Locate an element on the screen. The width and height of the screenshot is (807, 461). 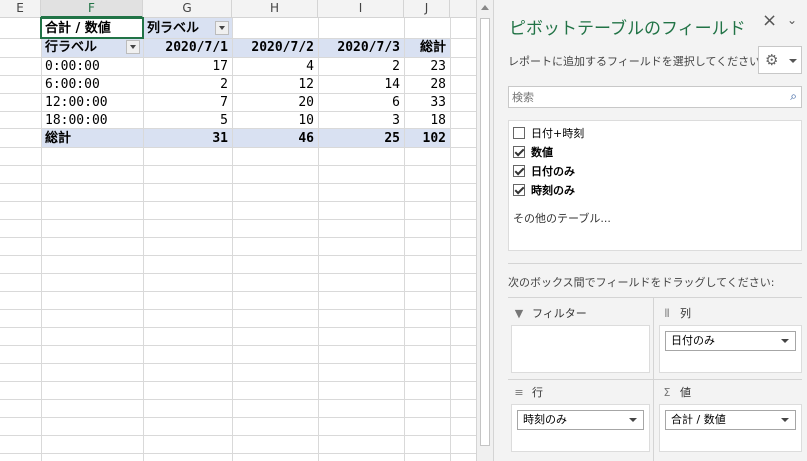
field-item-datetime: 日付+時刻 is located at coordinates (548, 134).